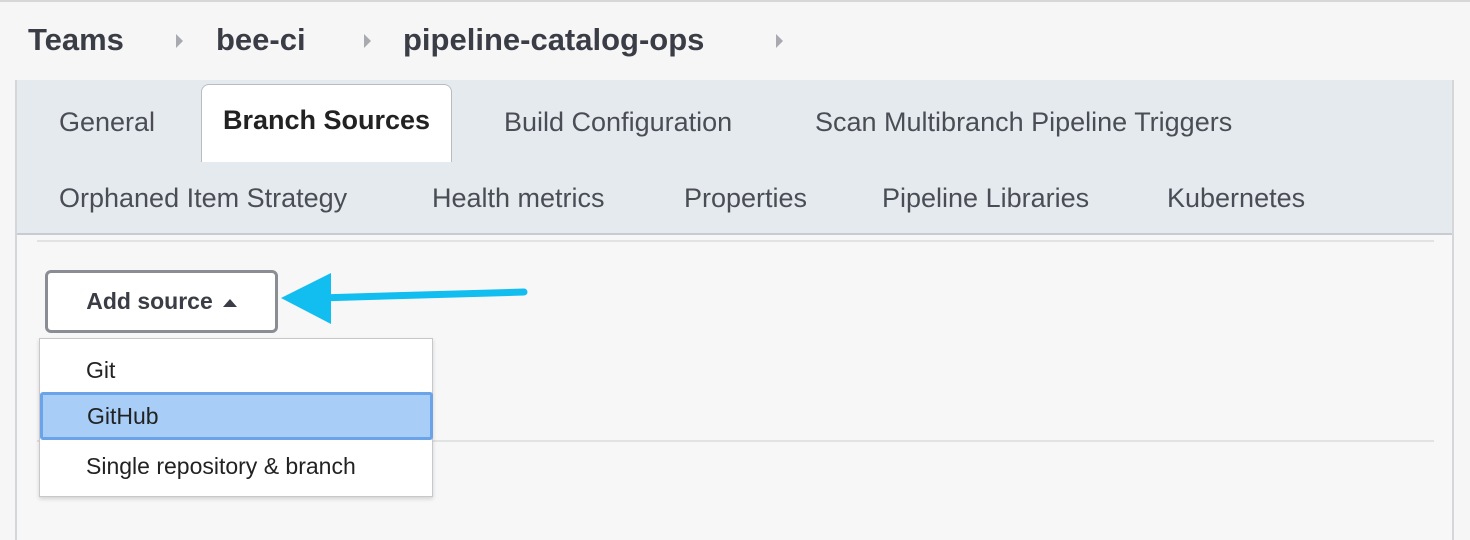  Describe the element at coordinates (235, 370) in the screenshot. I see `menu-item-git: Git` at that location.